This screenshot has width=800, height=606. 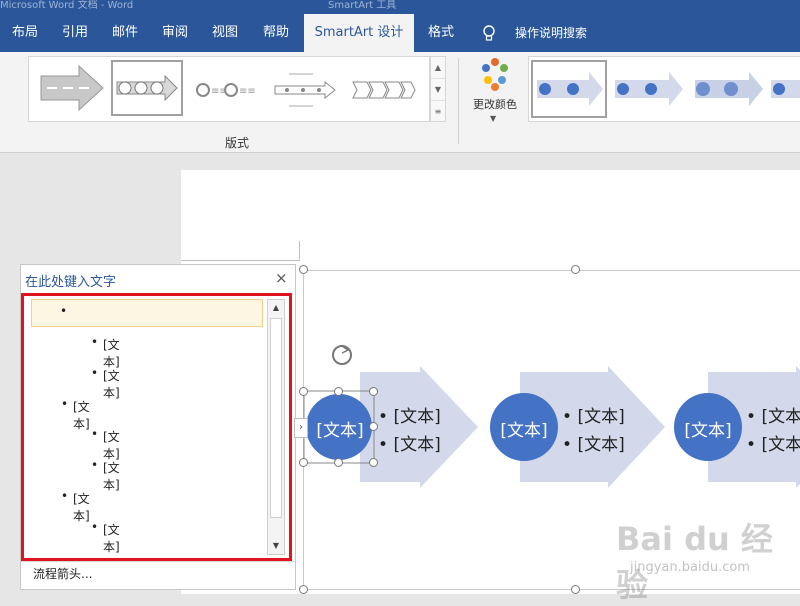 What do you see at coordinates (147, 88) in the screenshot?
I see `layout-process-arrows-selected` at bounding box center [147, 88].